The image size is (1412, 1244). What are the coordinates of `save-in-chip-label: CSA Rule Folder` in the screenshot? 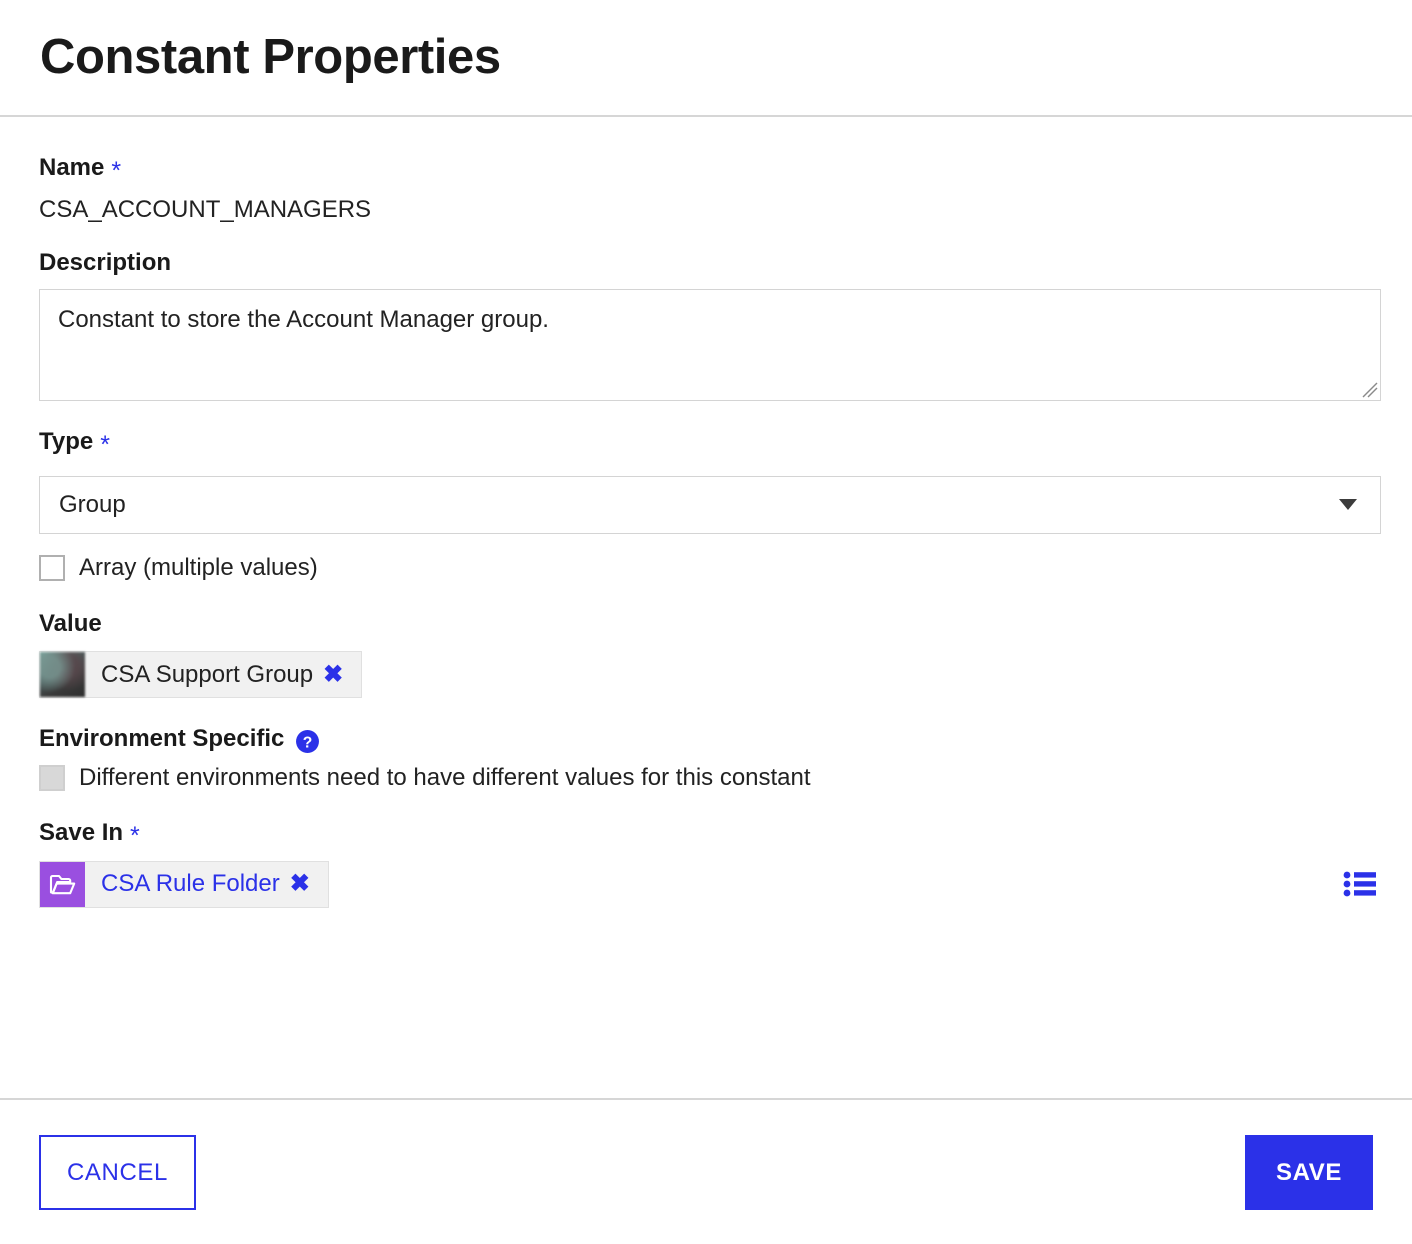 It's located at (190, 884).